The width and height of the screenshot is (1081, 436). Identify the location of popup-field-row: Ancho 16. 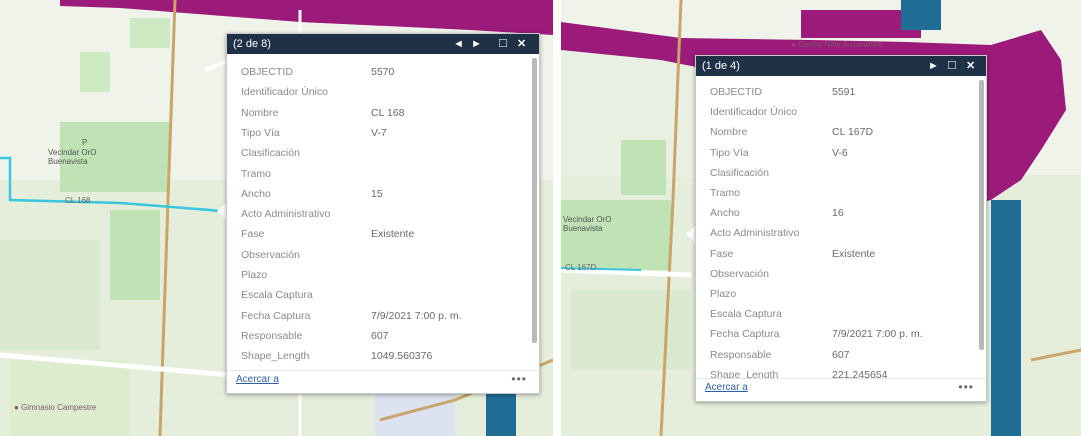
(777, 213).